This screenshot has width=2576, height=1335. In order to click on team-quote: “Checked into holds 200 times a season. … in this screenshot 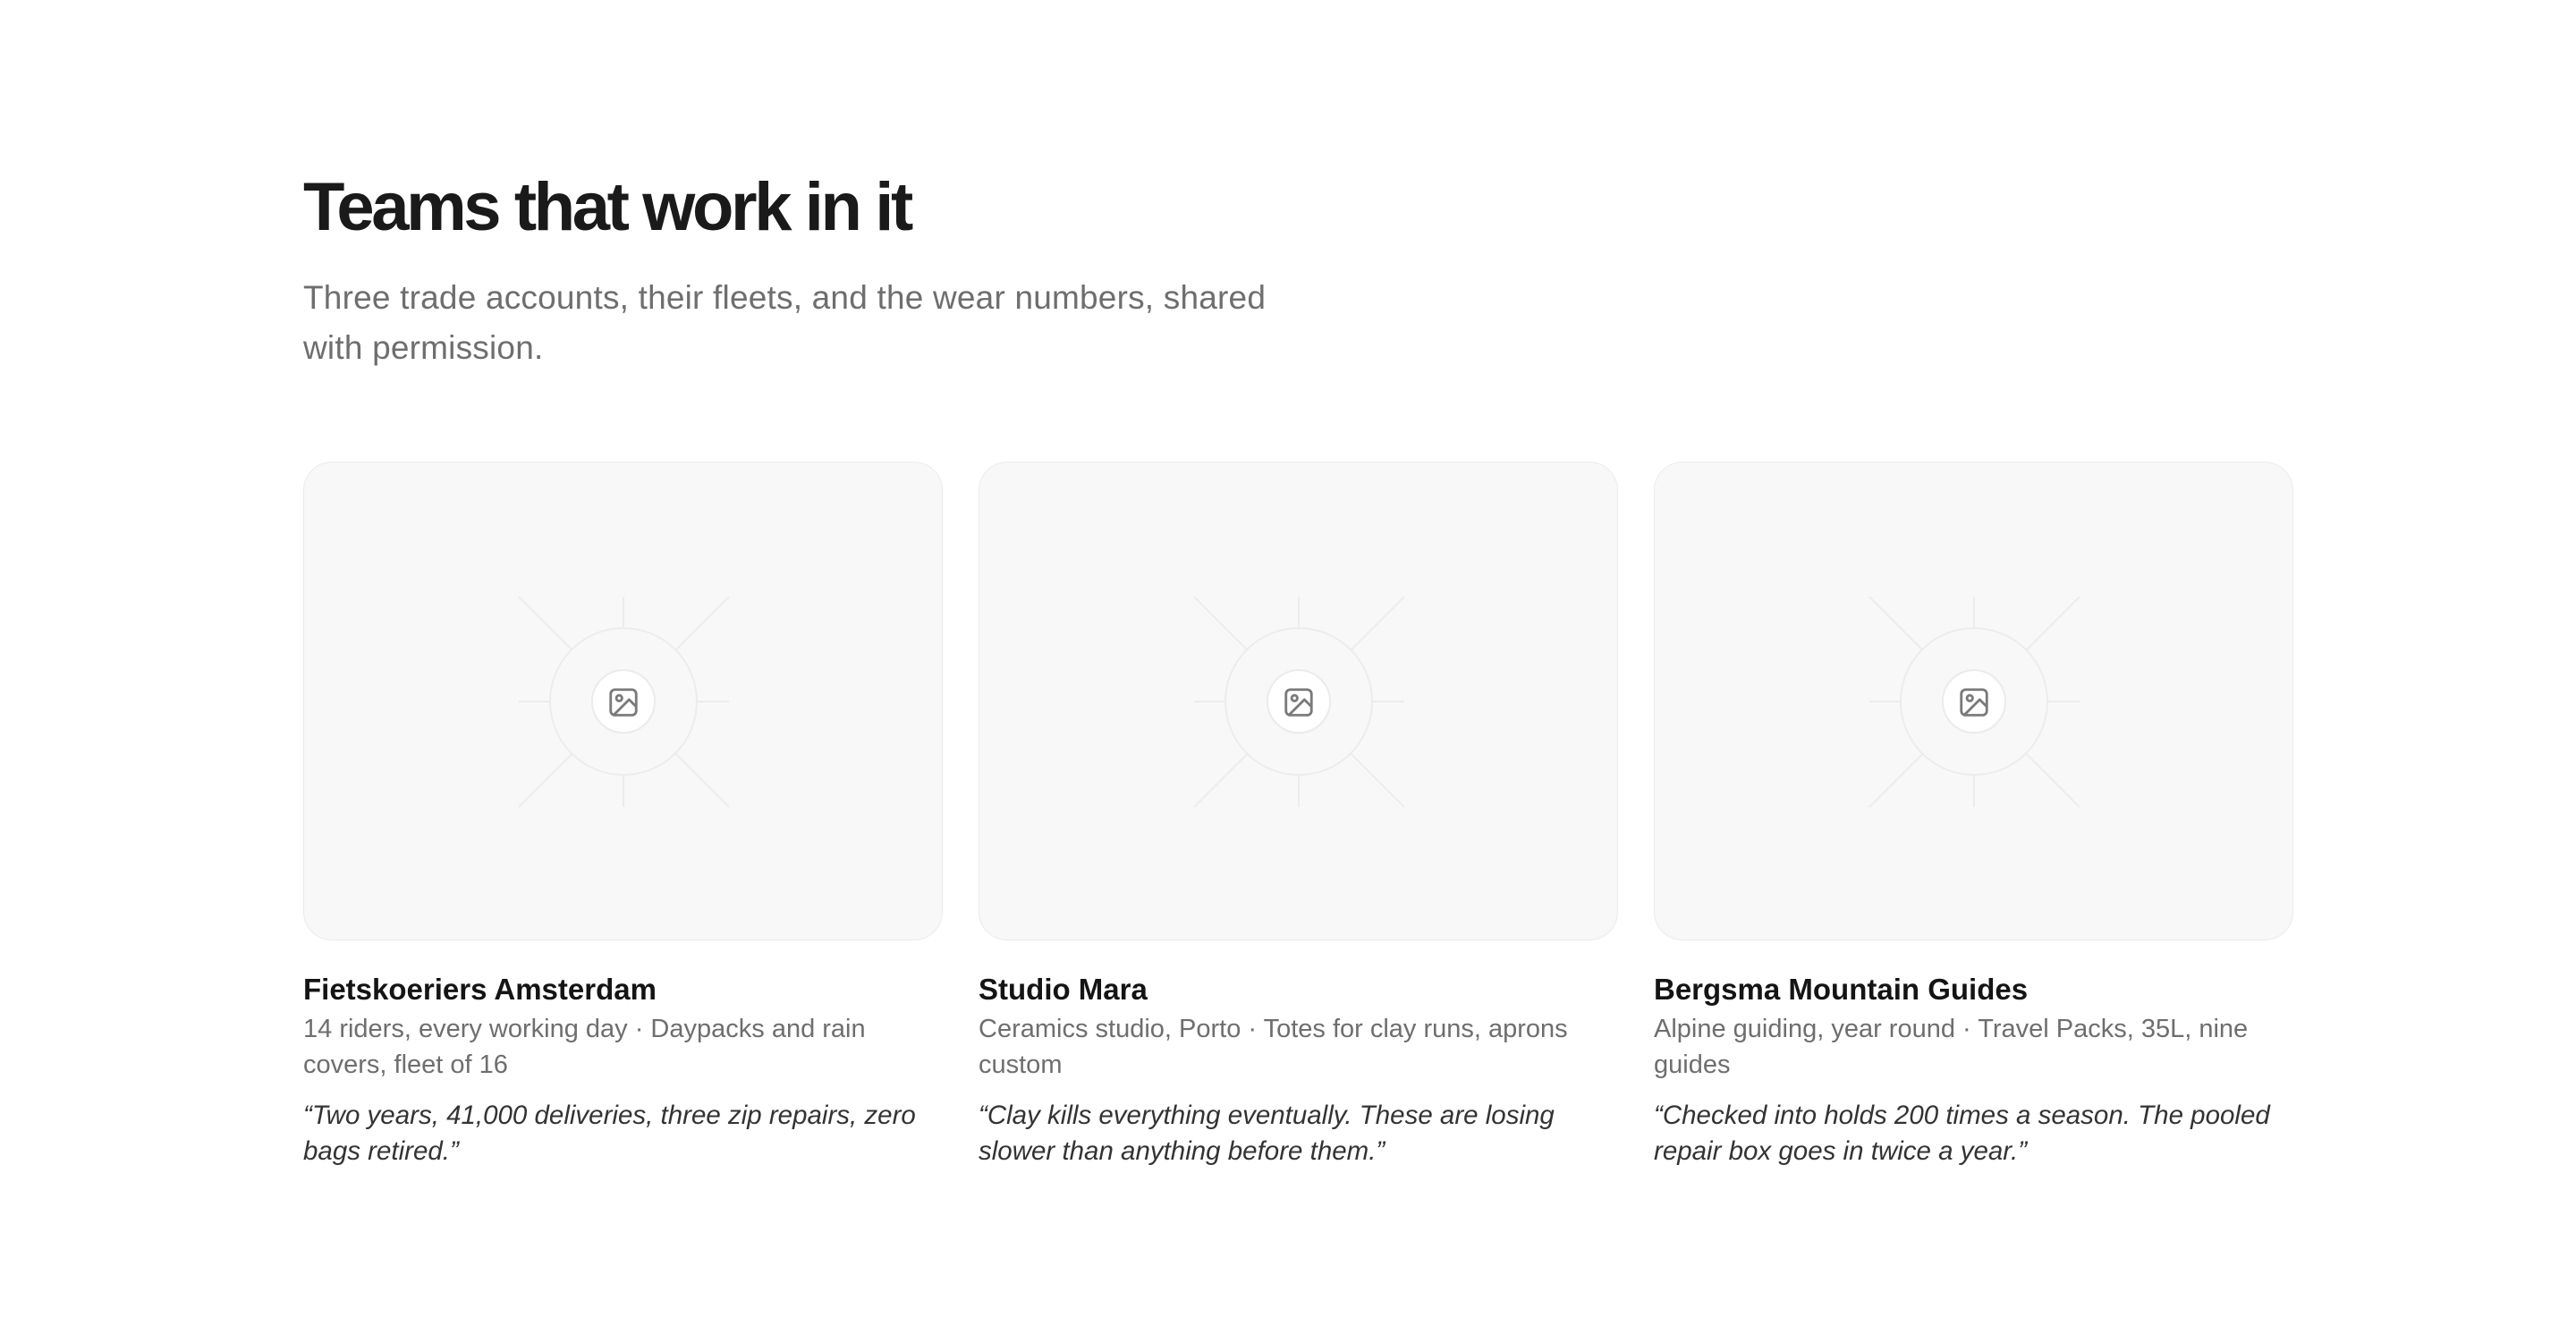, I will do `click(1962, 1133)`.